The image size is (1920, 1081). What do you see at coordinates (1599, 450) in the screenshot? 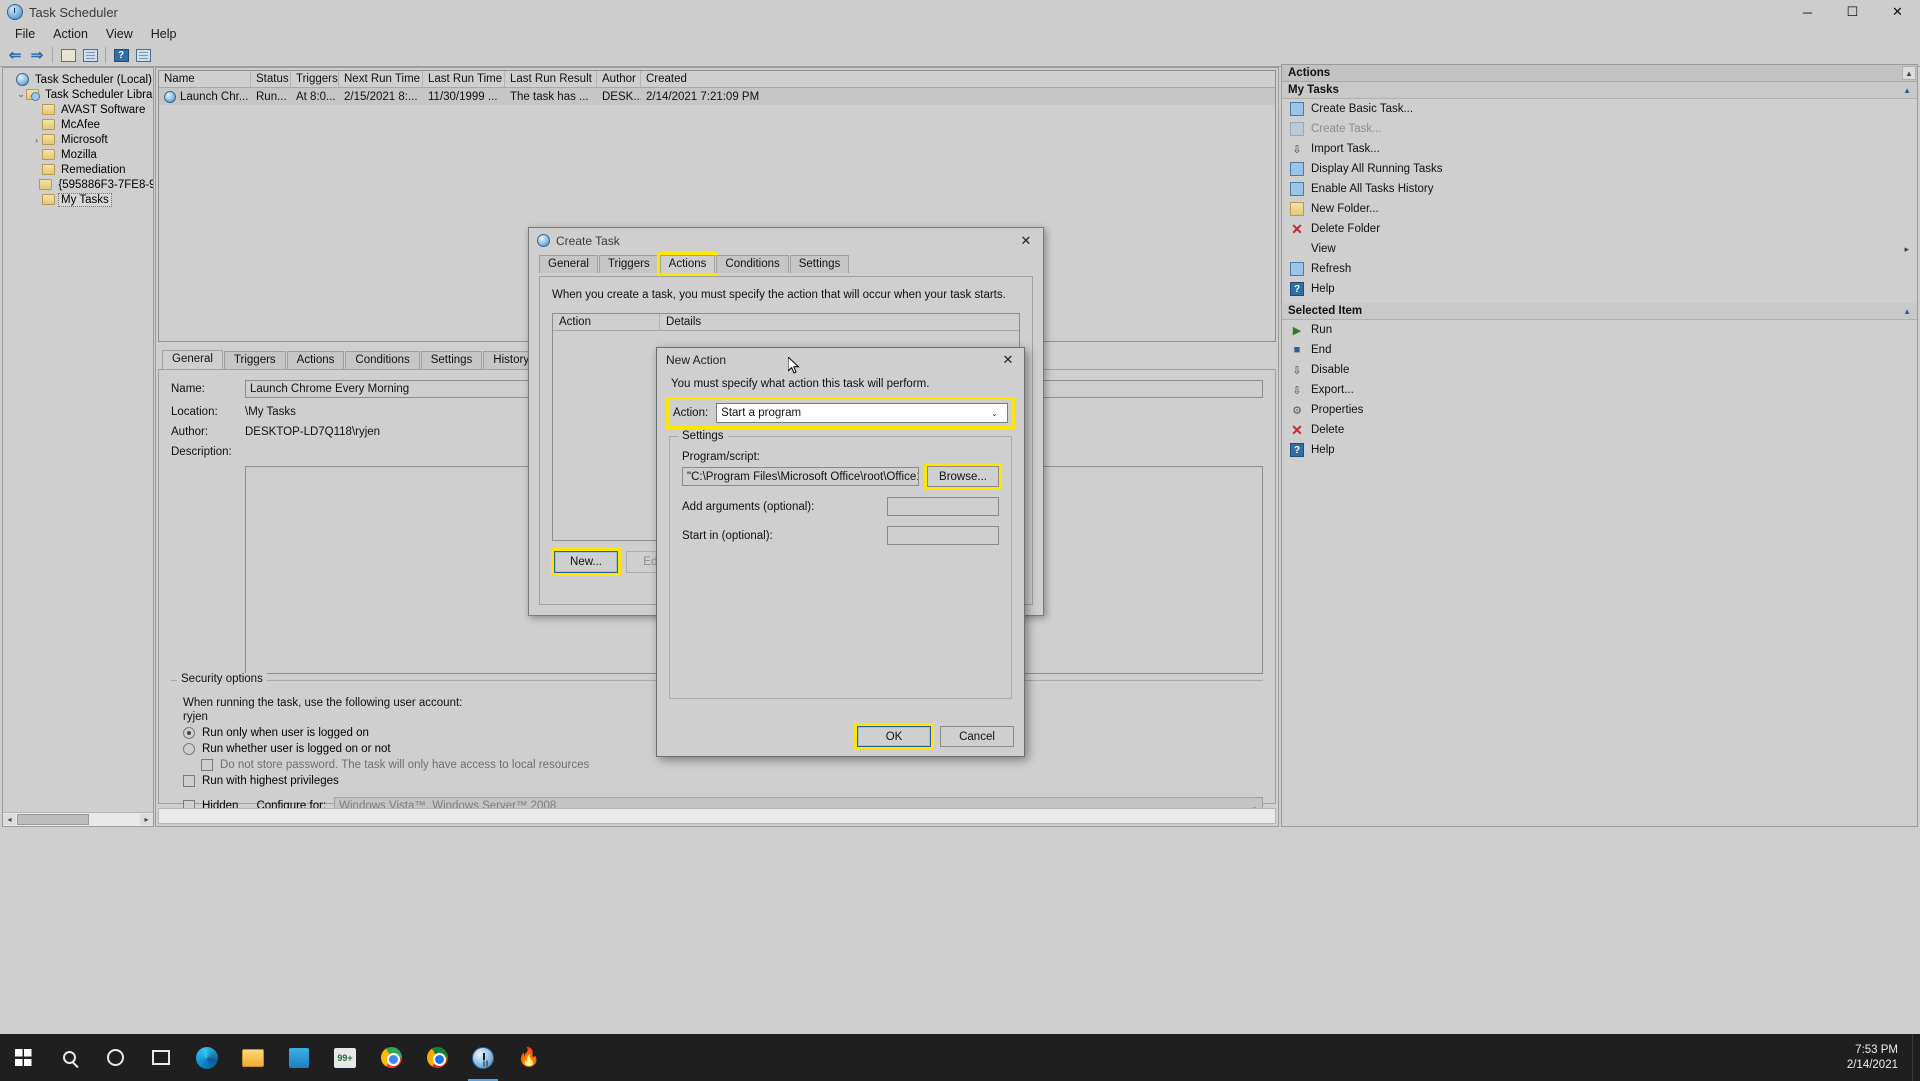
I see `action-help-selected: ? Help` at bounding box center [1599, 450].